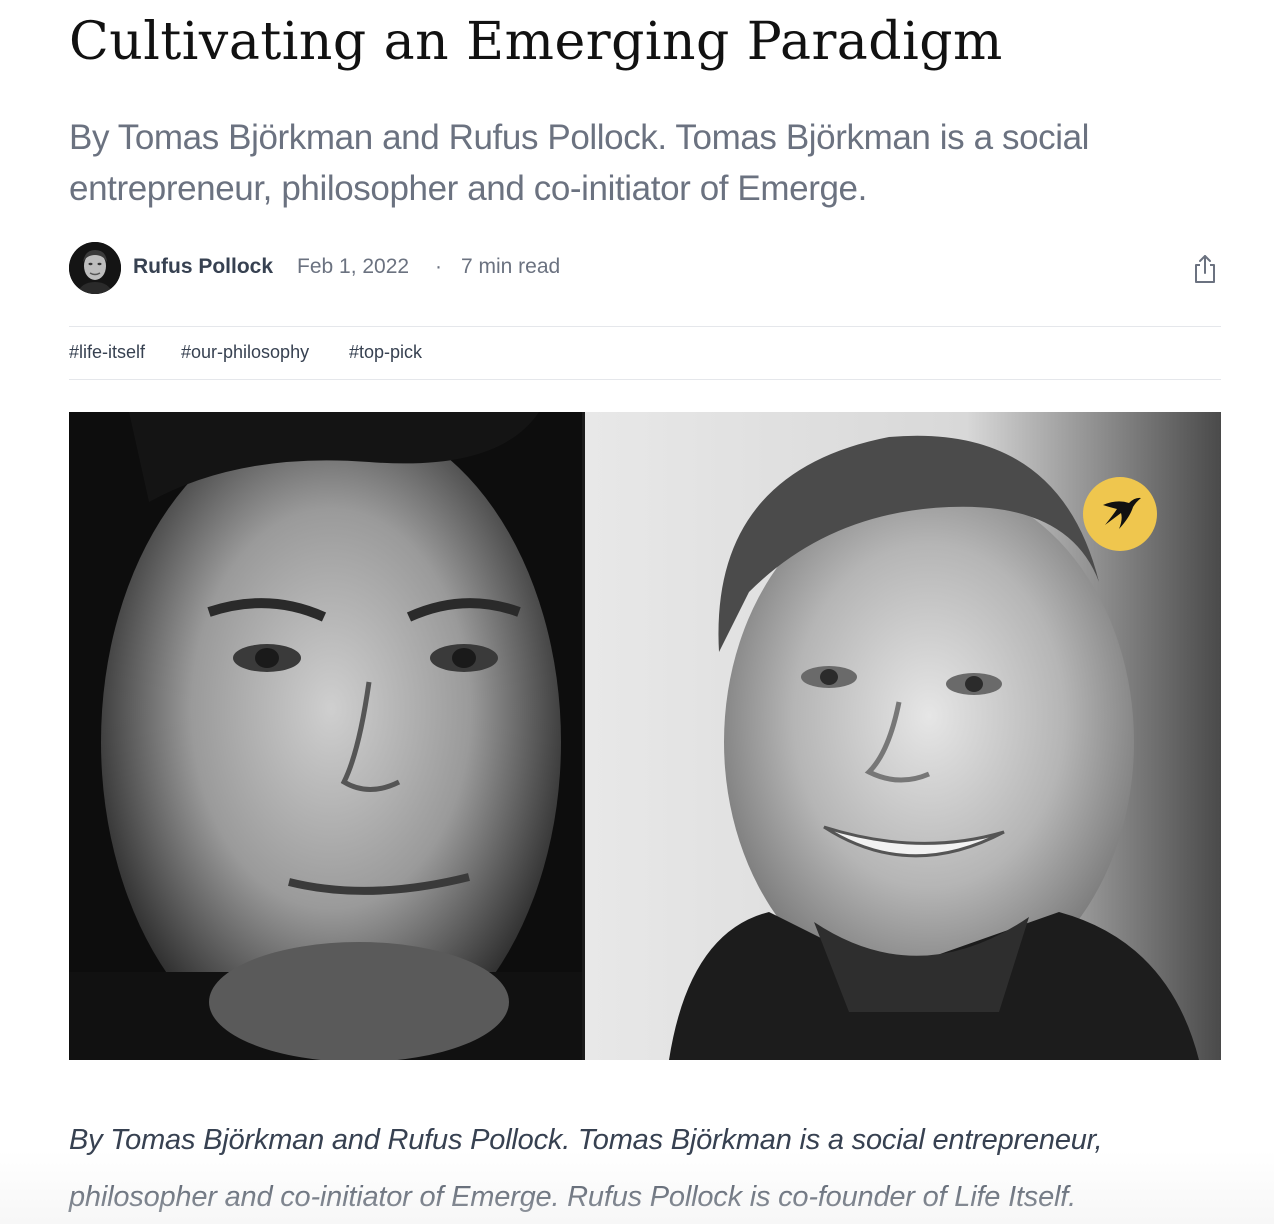 The height and width of the screenshot is (1224, 1274). What do you see at coordinates (95, 268) in the screenshot?
I see `avatar` at bounding box center [95, 268].